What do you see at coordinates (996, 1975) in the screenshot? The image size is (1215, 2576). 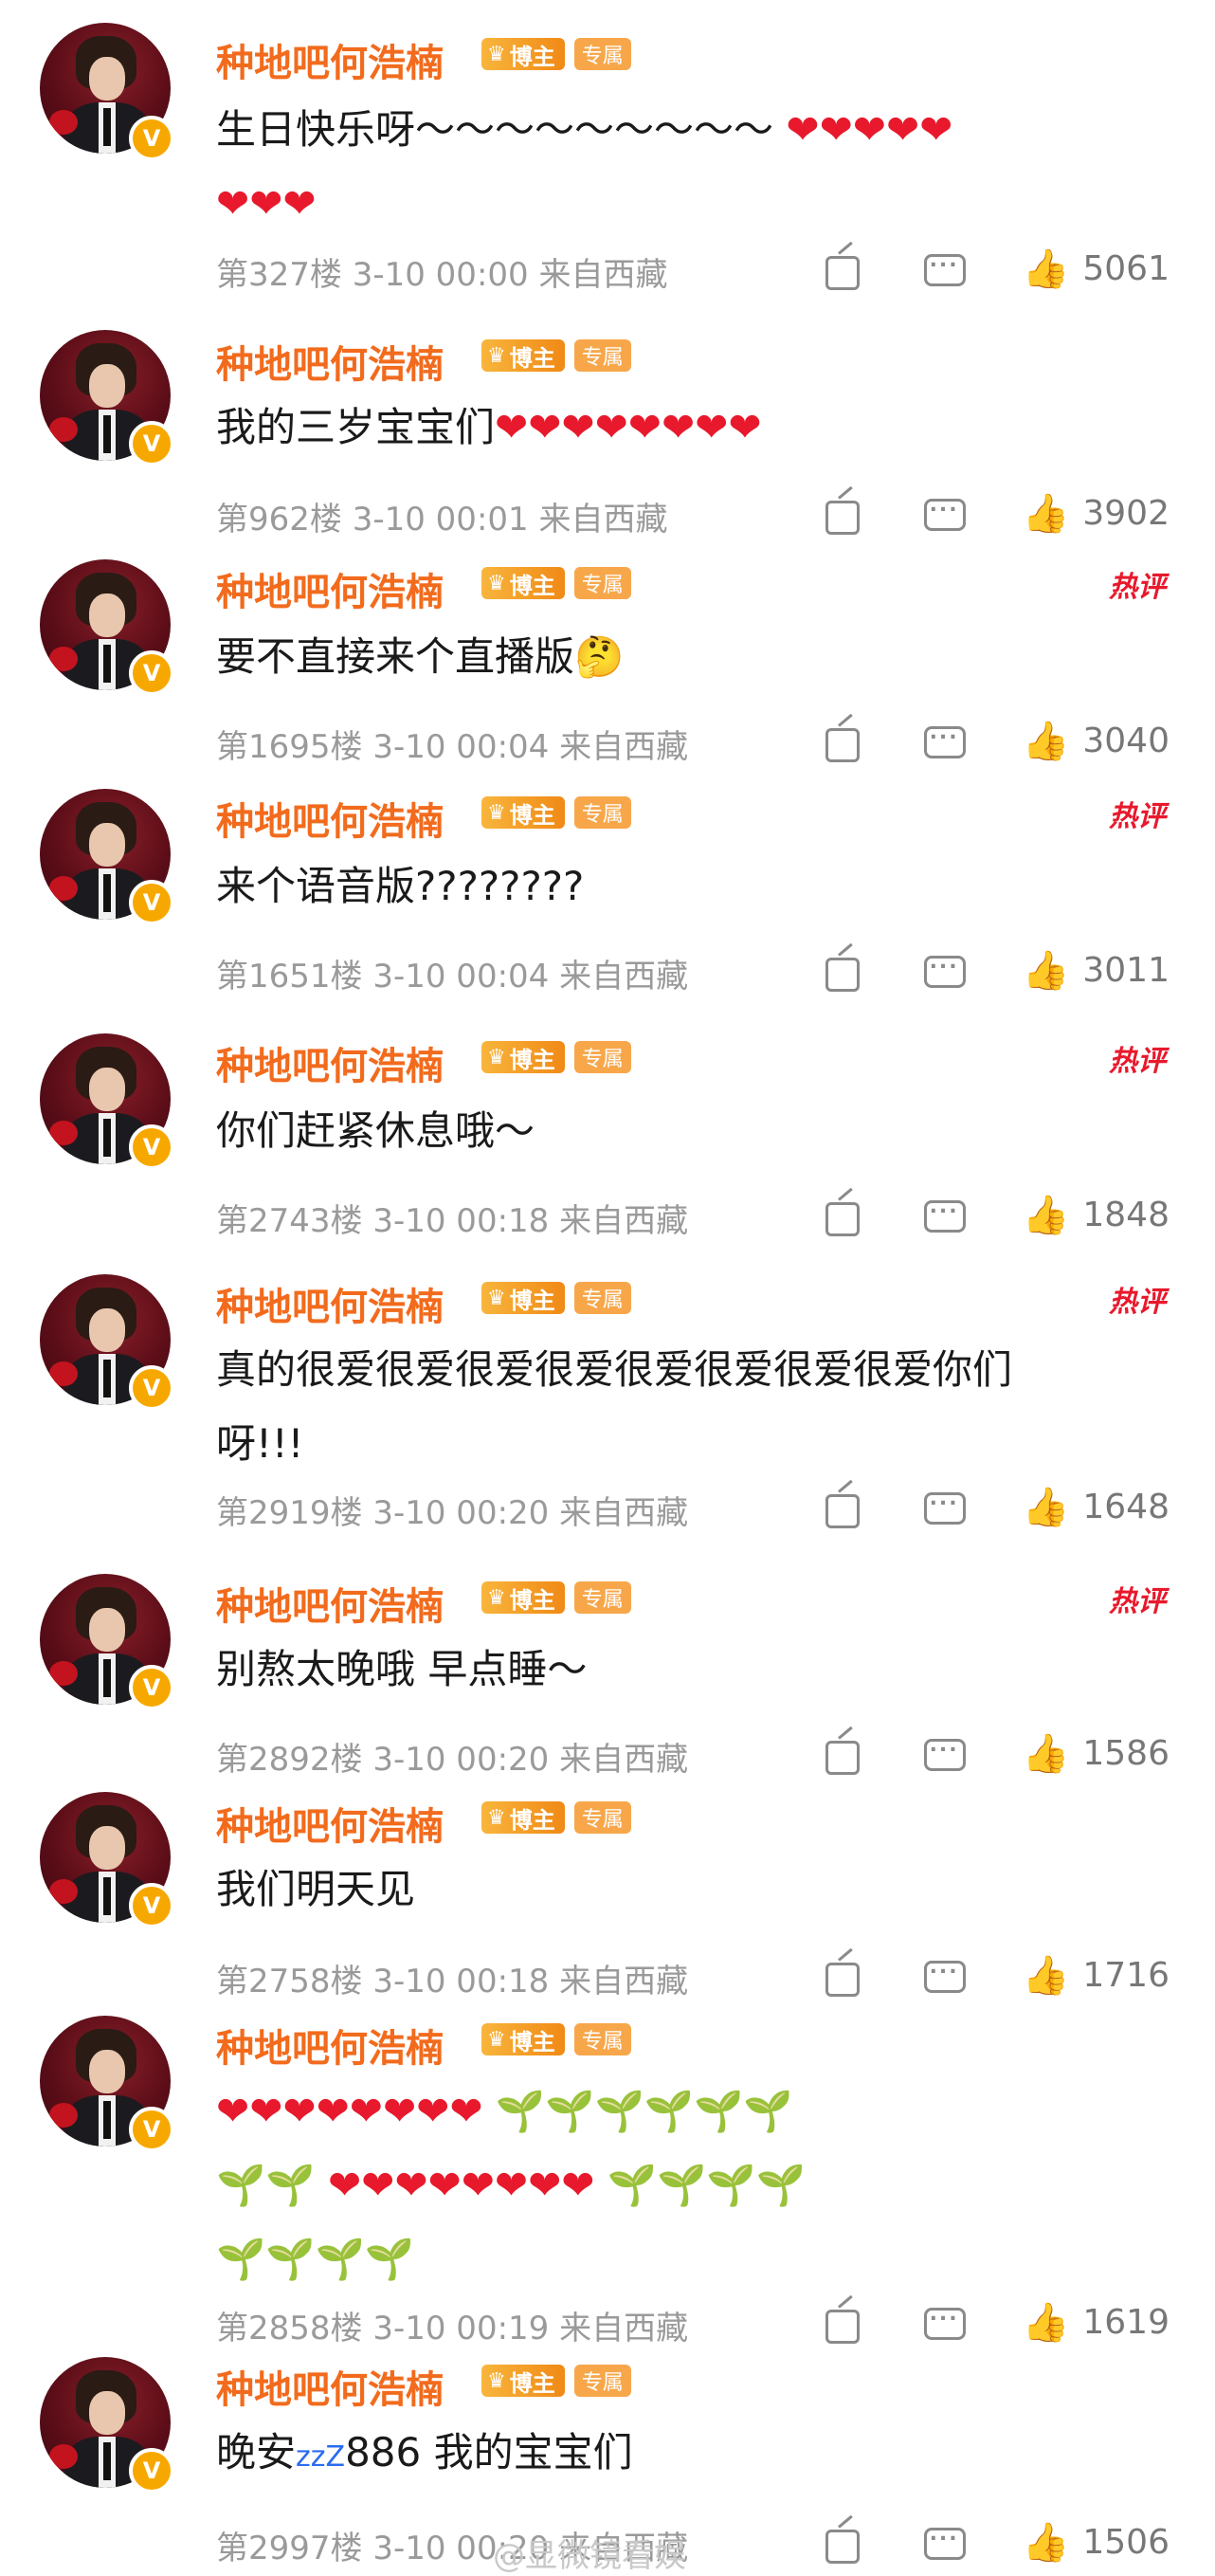 I see `comment-actions: 👍 1716` at bounding box center [996, 1975].